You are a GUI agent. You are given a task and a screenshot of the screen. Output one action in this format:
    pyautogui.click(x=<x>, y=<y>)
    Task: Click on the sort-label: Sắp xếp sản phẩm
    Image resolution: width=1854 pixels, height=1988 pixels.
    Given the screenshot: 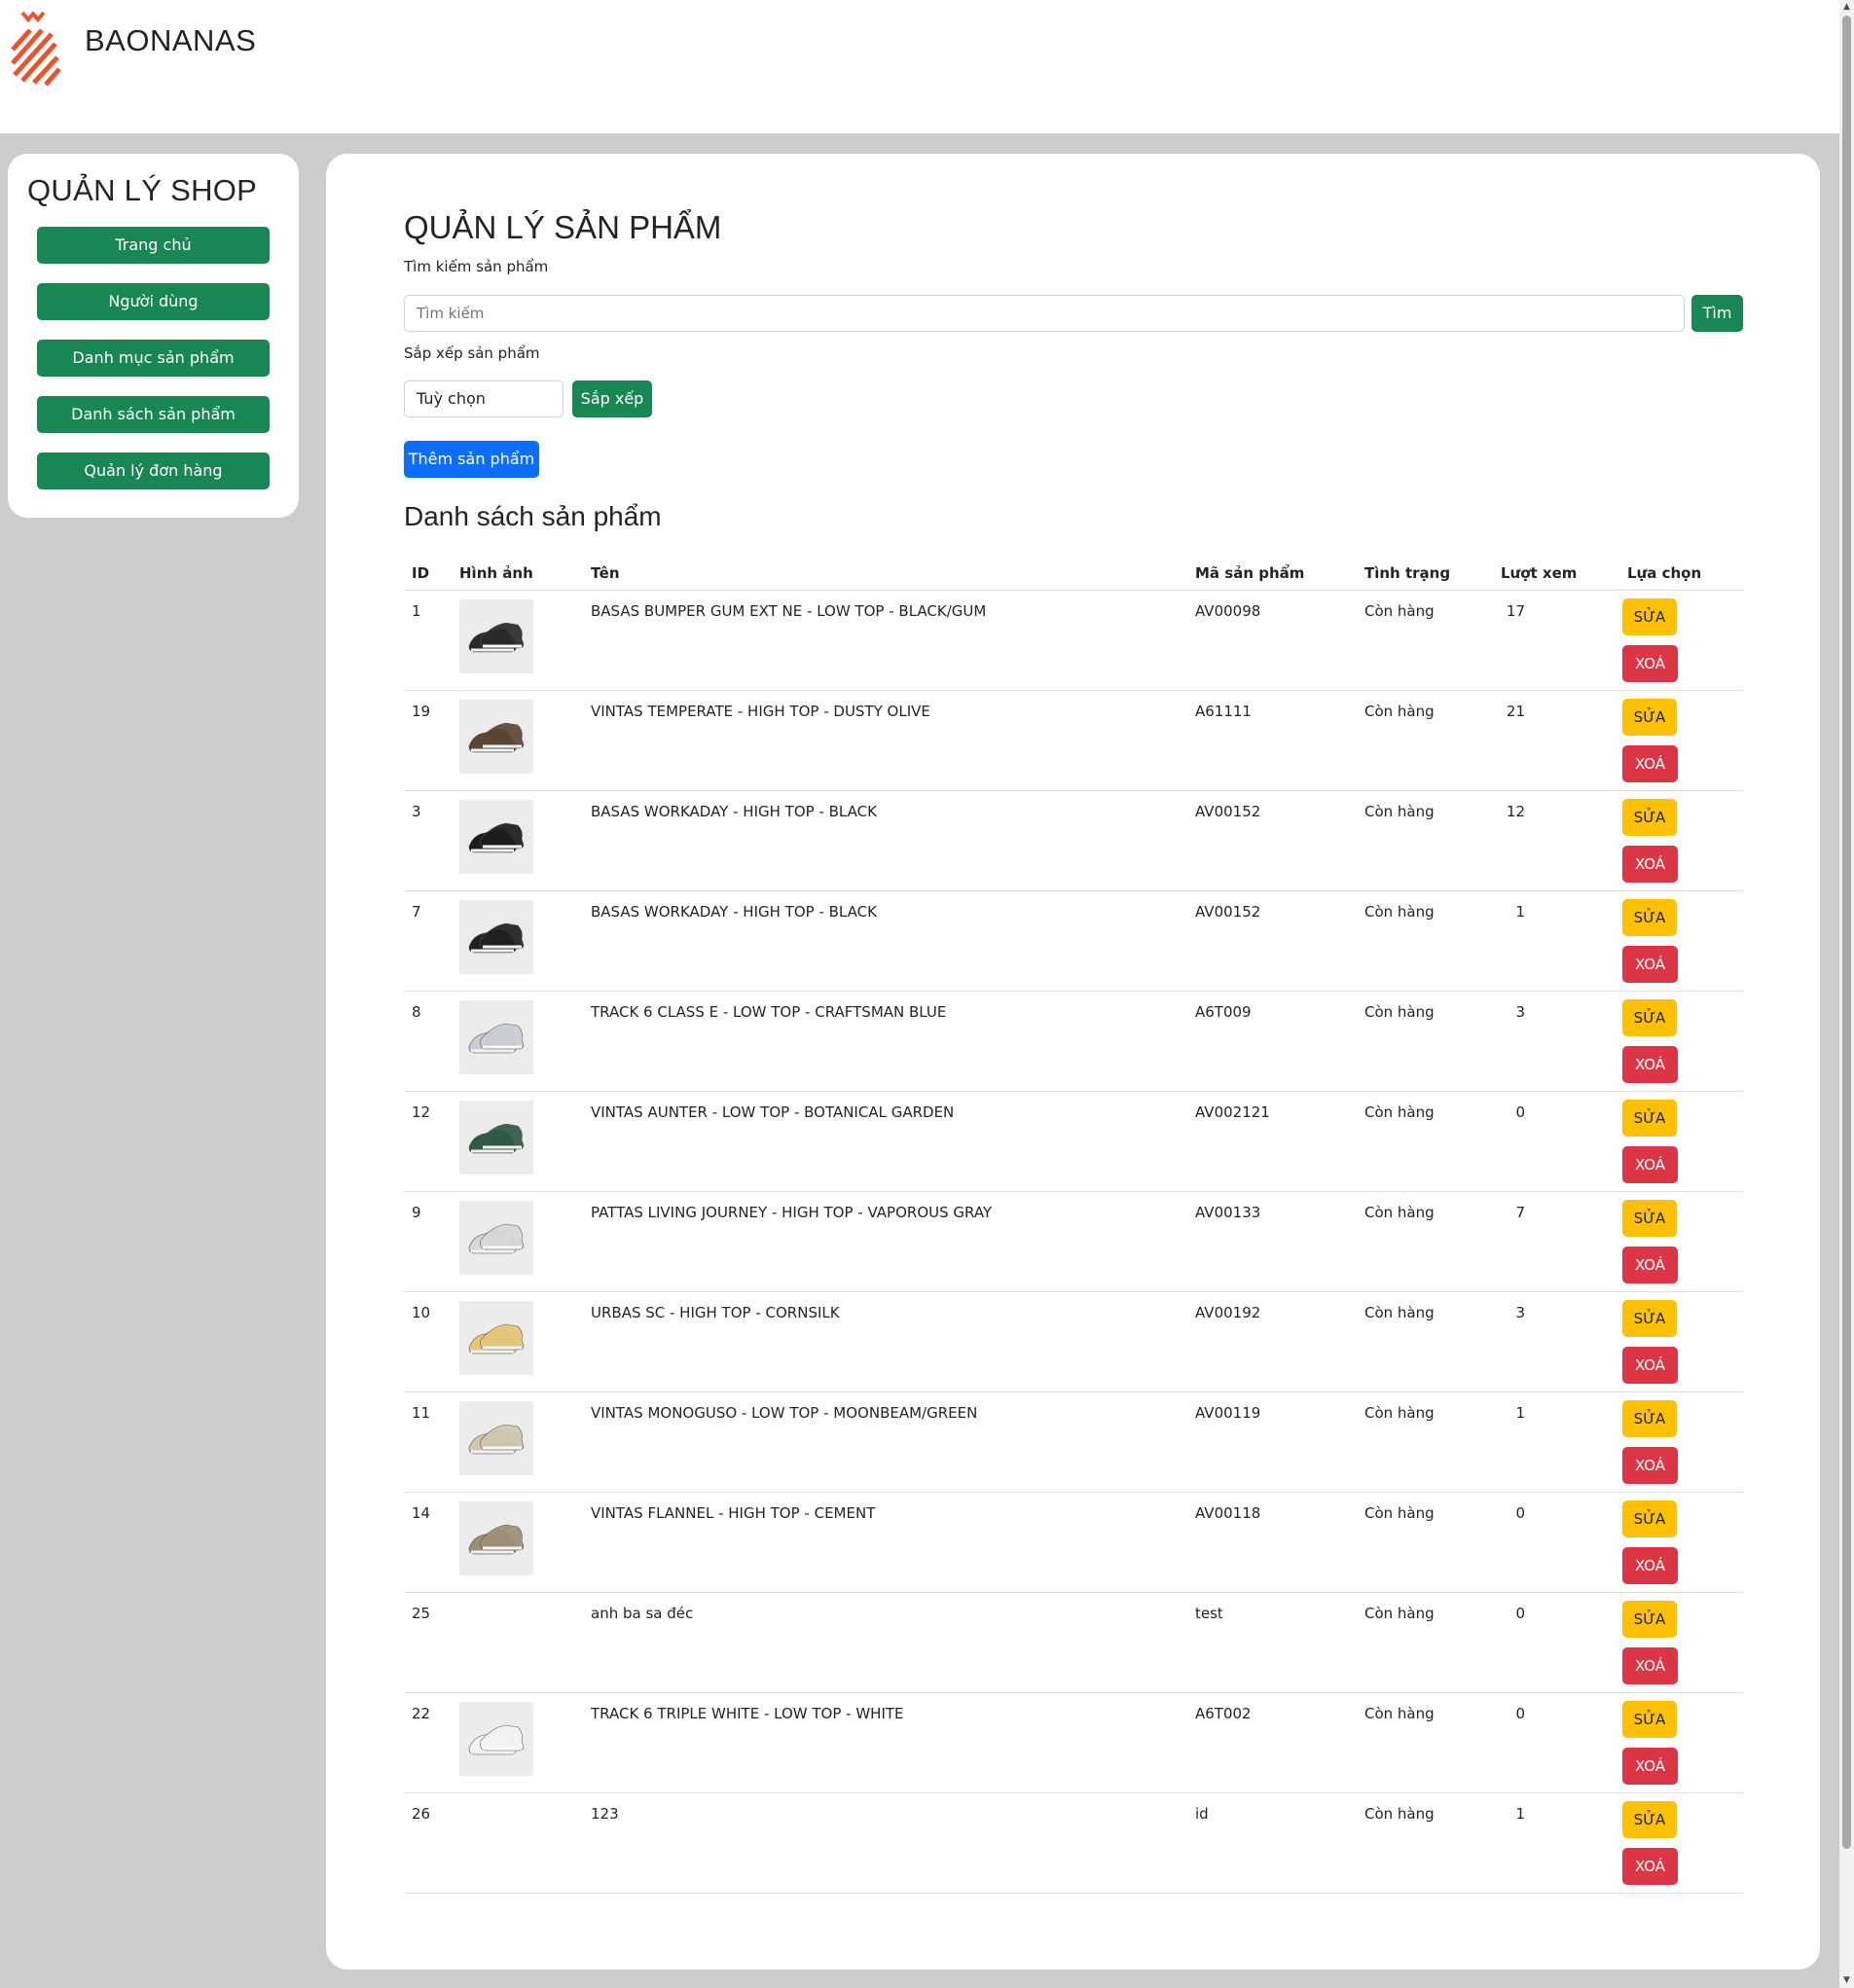 What is the action you would take?
    pyautogui.click(x=472, y=353)
    